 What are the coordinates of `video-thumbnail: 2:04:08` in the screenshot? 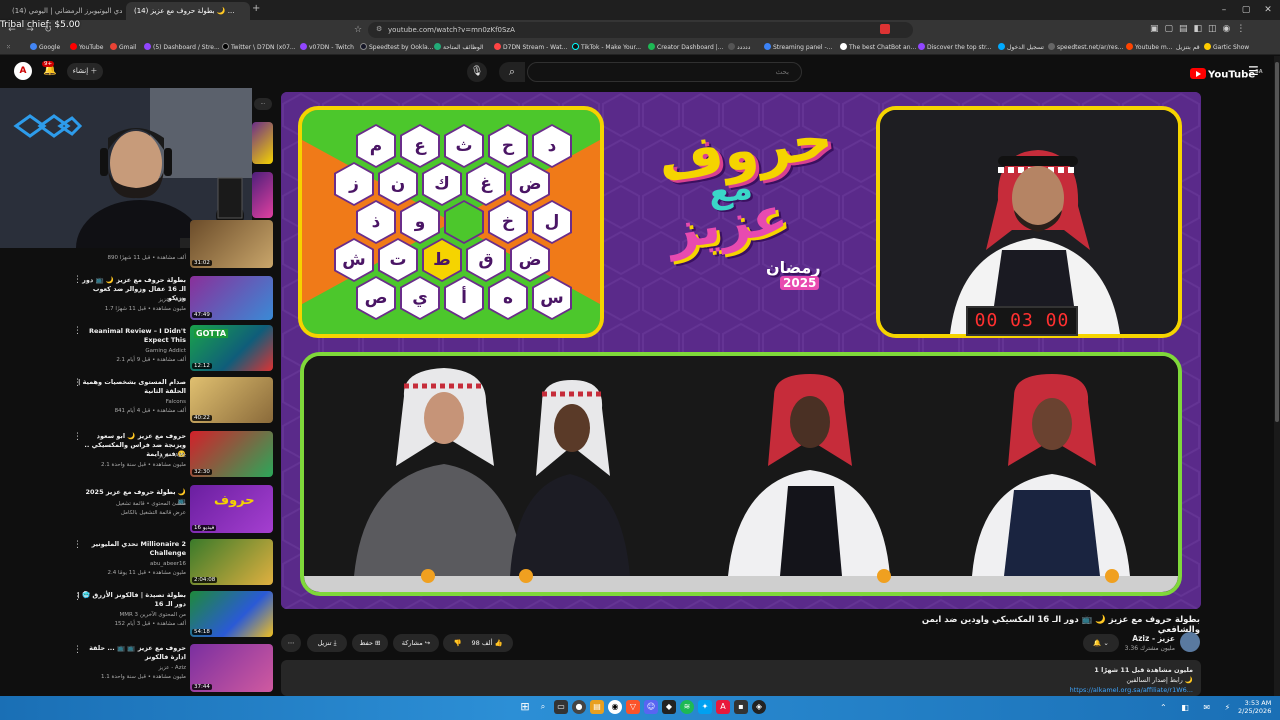 It's located at (231, 562).